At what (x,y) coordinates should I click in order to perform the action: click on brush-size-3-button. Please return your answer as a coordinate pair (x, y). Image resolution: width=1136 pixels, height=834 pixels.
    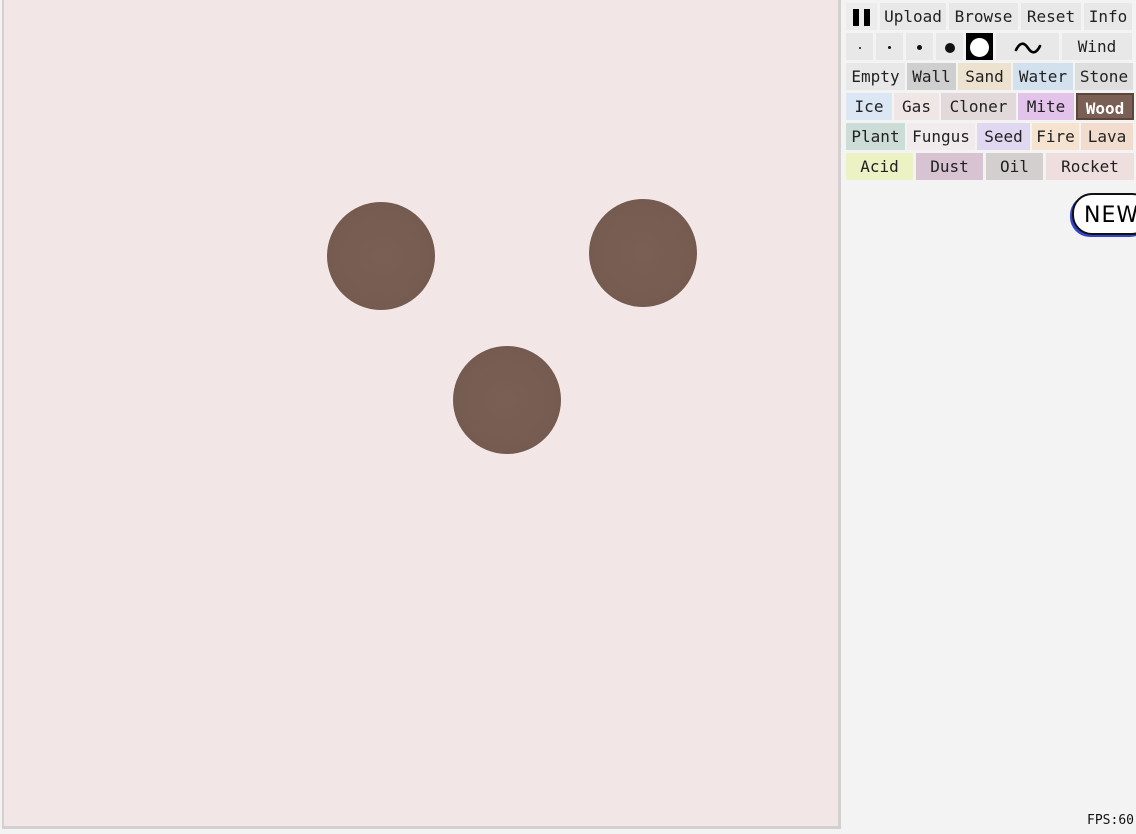
    Looking at the image, I should click on (919, 46).